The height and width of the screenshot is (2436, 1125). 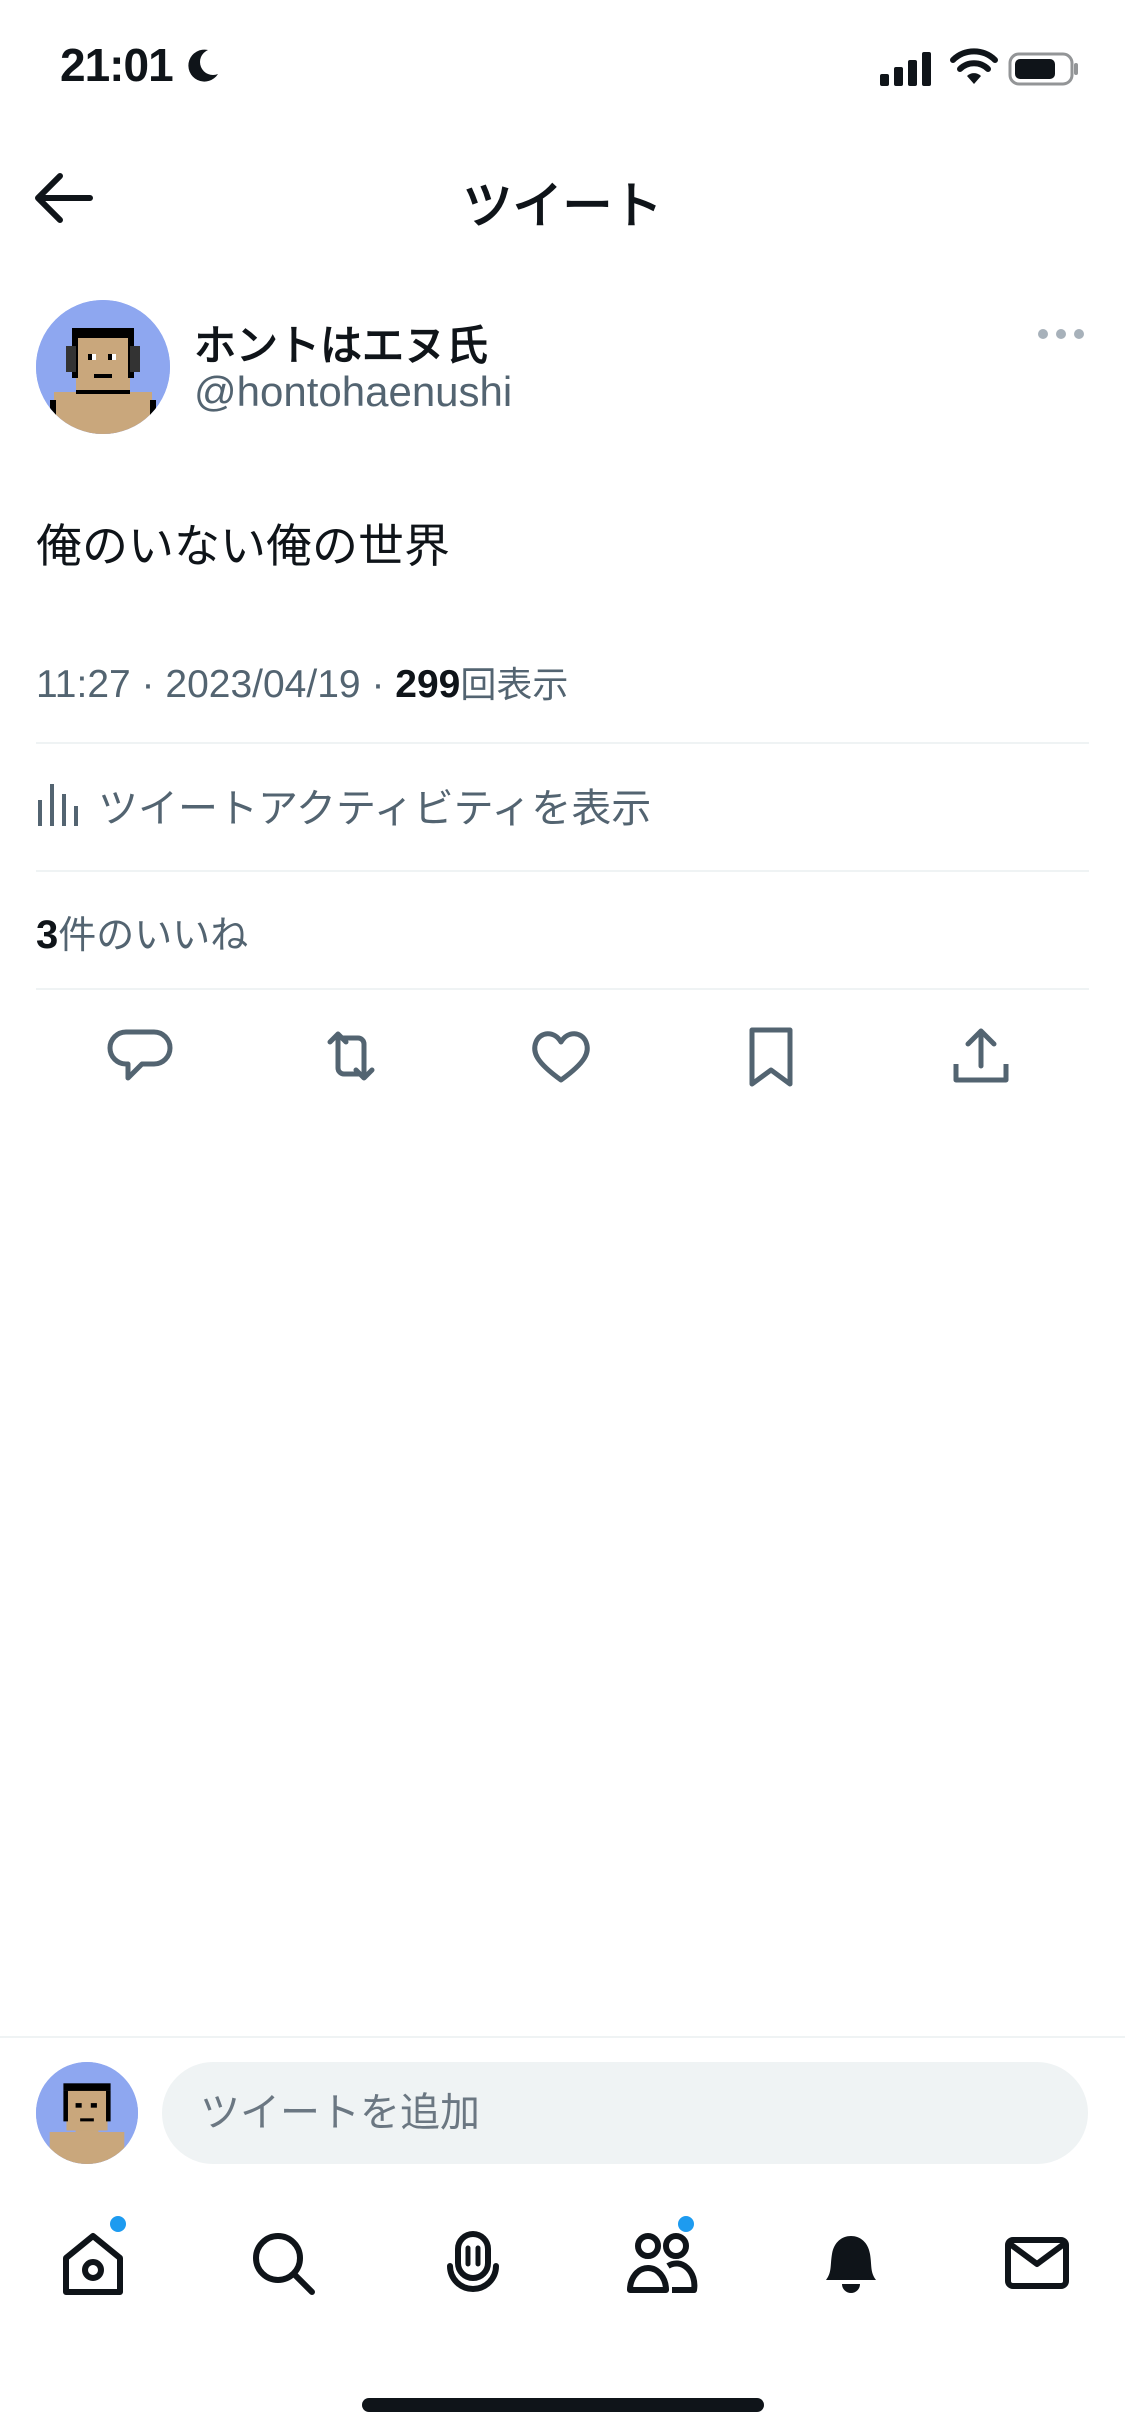 I want to click on reply-input, so click(x=625, y=2113).